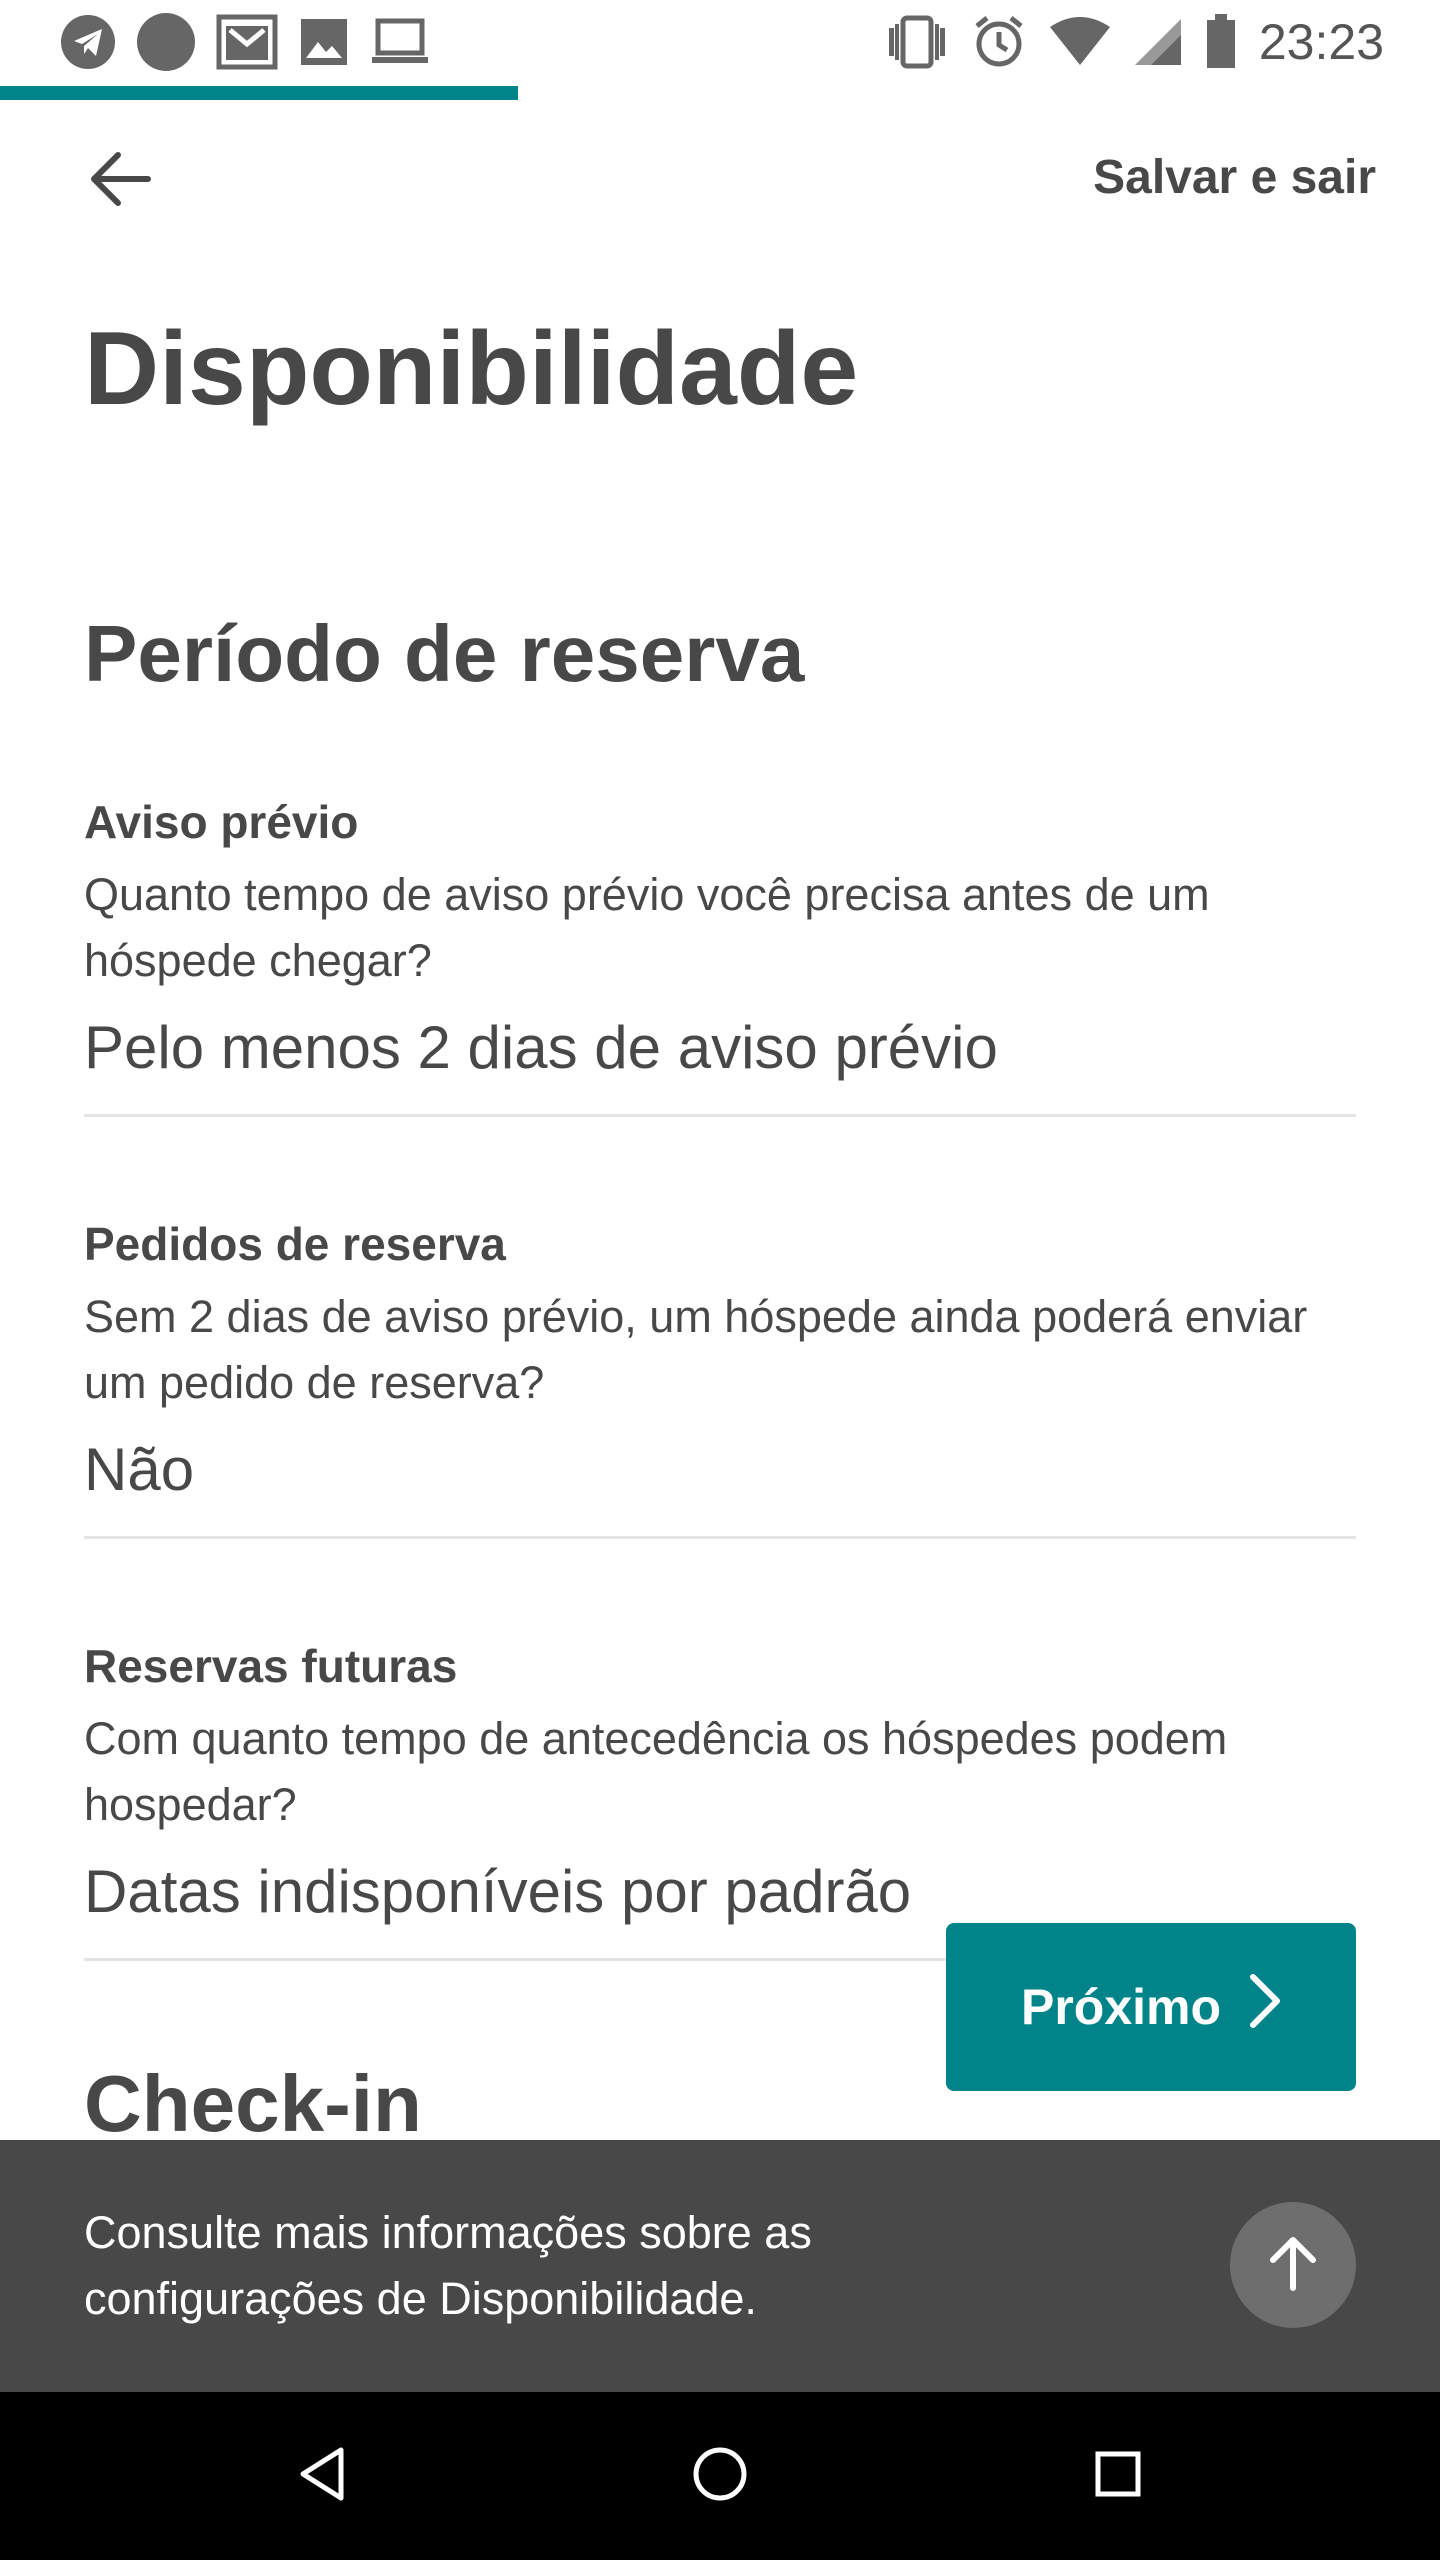 This screenshot has height=2560, width=1440. Describe the element at coordinates (1265, 2007) in the screenshot. I see `chevron-right-icon` at that location.